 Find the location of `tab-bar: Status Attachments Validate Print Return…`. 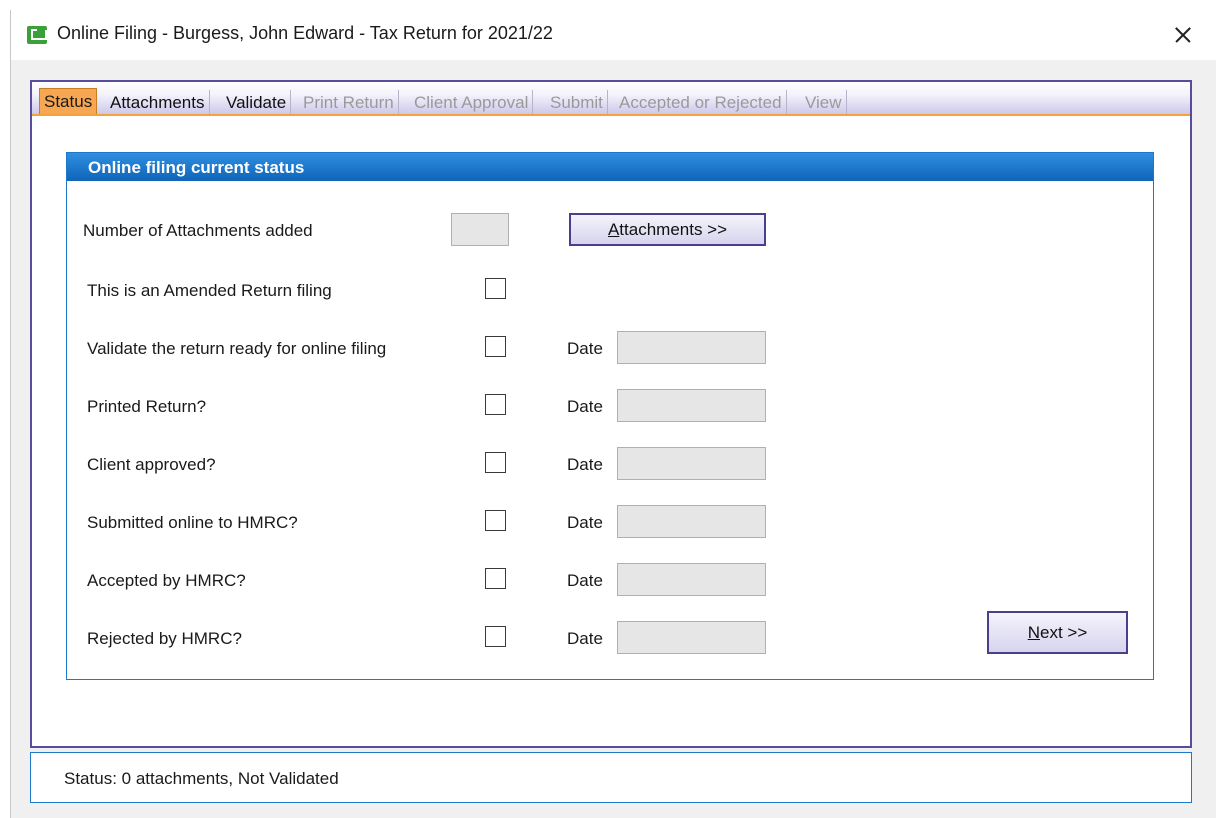

tab-bar: Status Attachments Validate Print Return… is located at coordinates (611, 99).